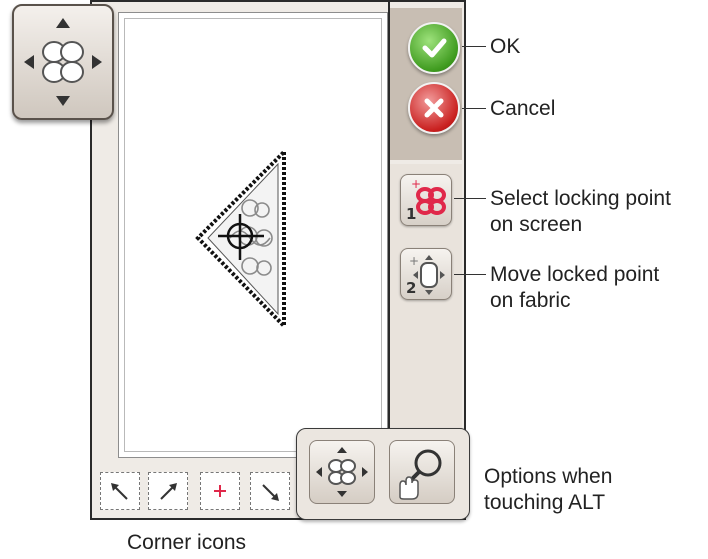  I want to click on alt-label-line-1: Options when, so click(548, 476).